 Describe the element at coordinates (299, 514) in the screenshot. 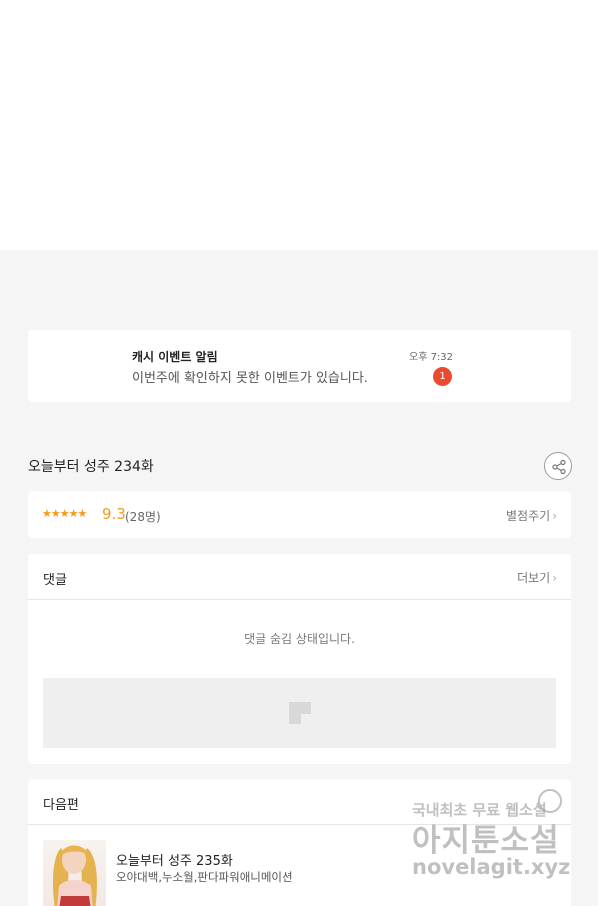

I see `rating-card: ★★★★★ 9.3 (28명) 별점주기 ›` at that location.